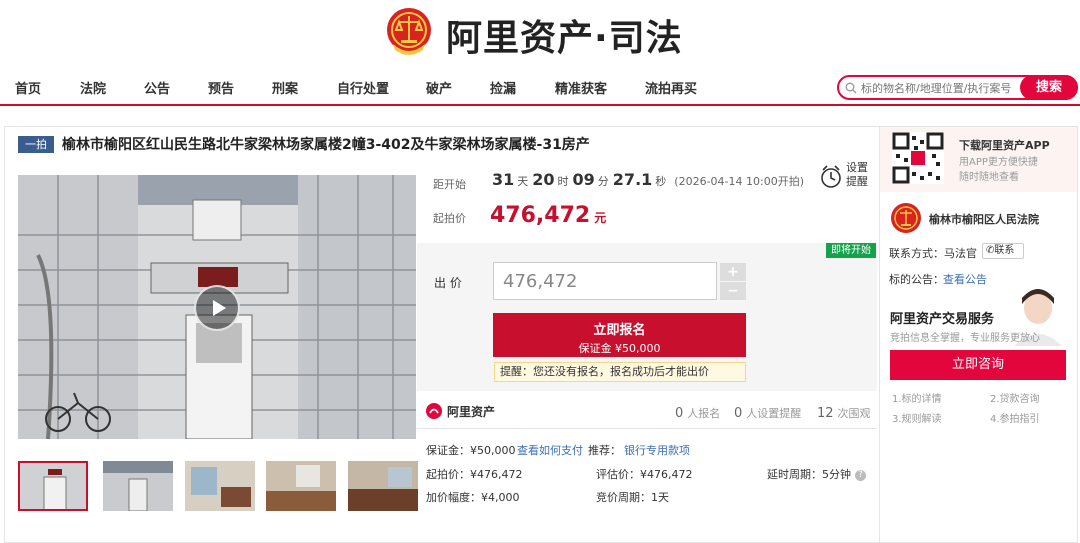  Describe the element at coordinates (917, 397) in the screenshot. I see `guide-link-details: 1.标的详情` at that location.